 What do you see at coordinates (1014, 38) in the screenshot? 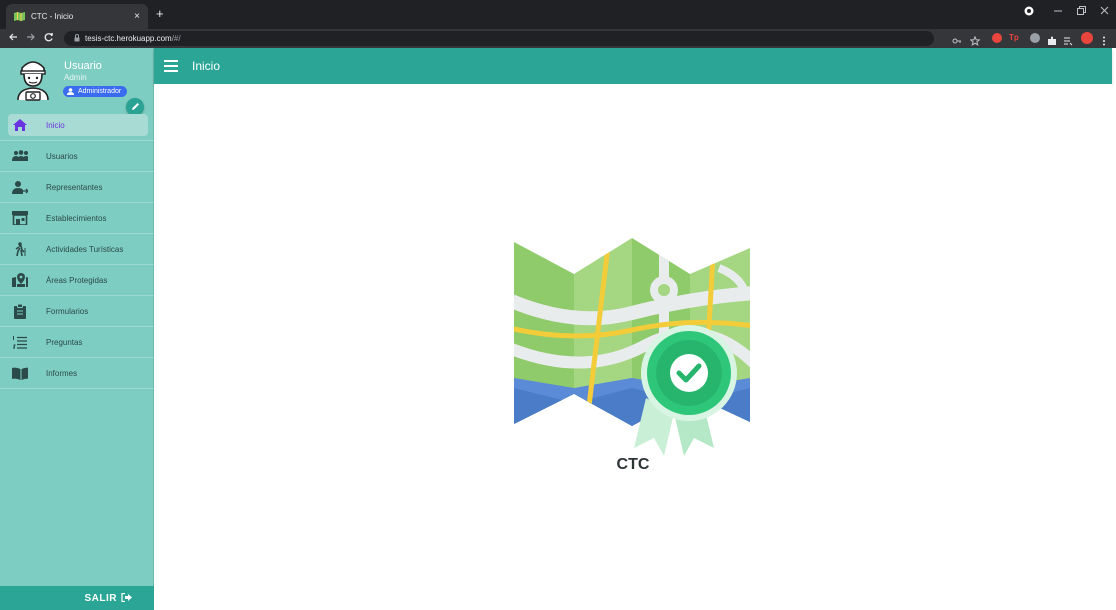
I see `tp-extension-icon: Tp` at bounding box center [1014, 38].